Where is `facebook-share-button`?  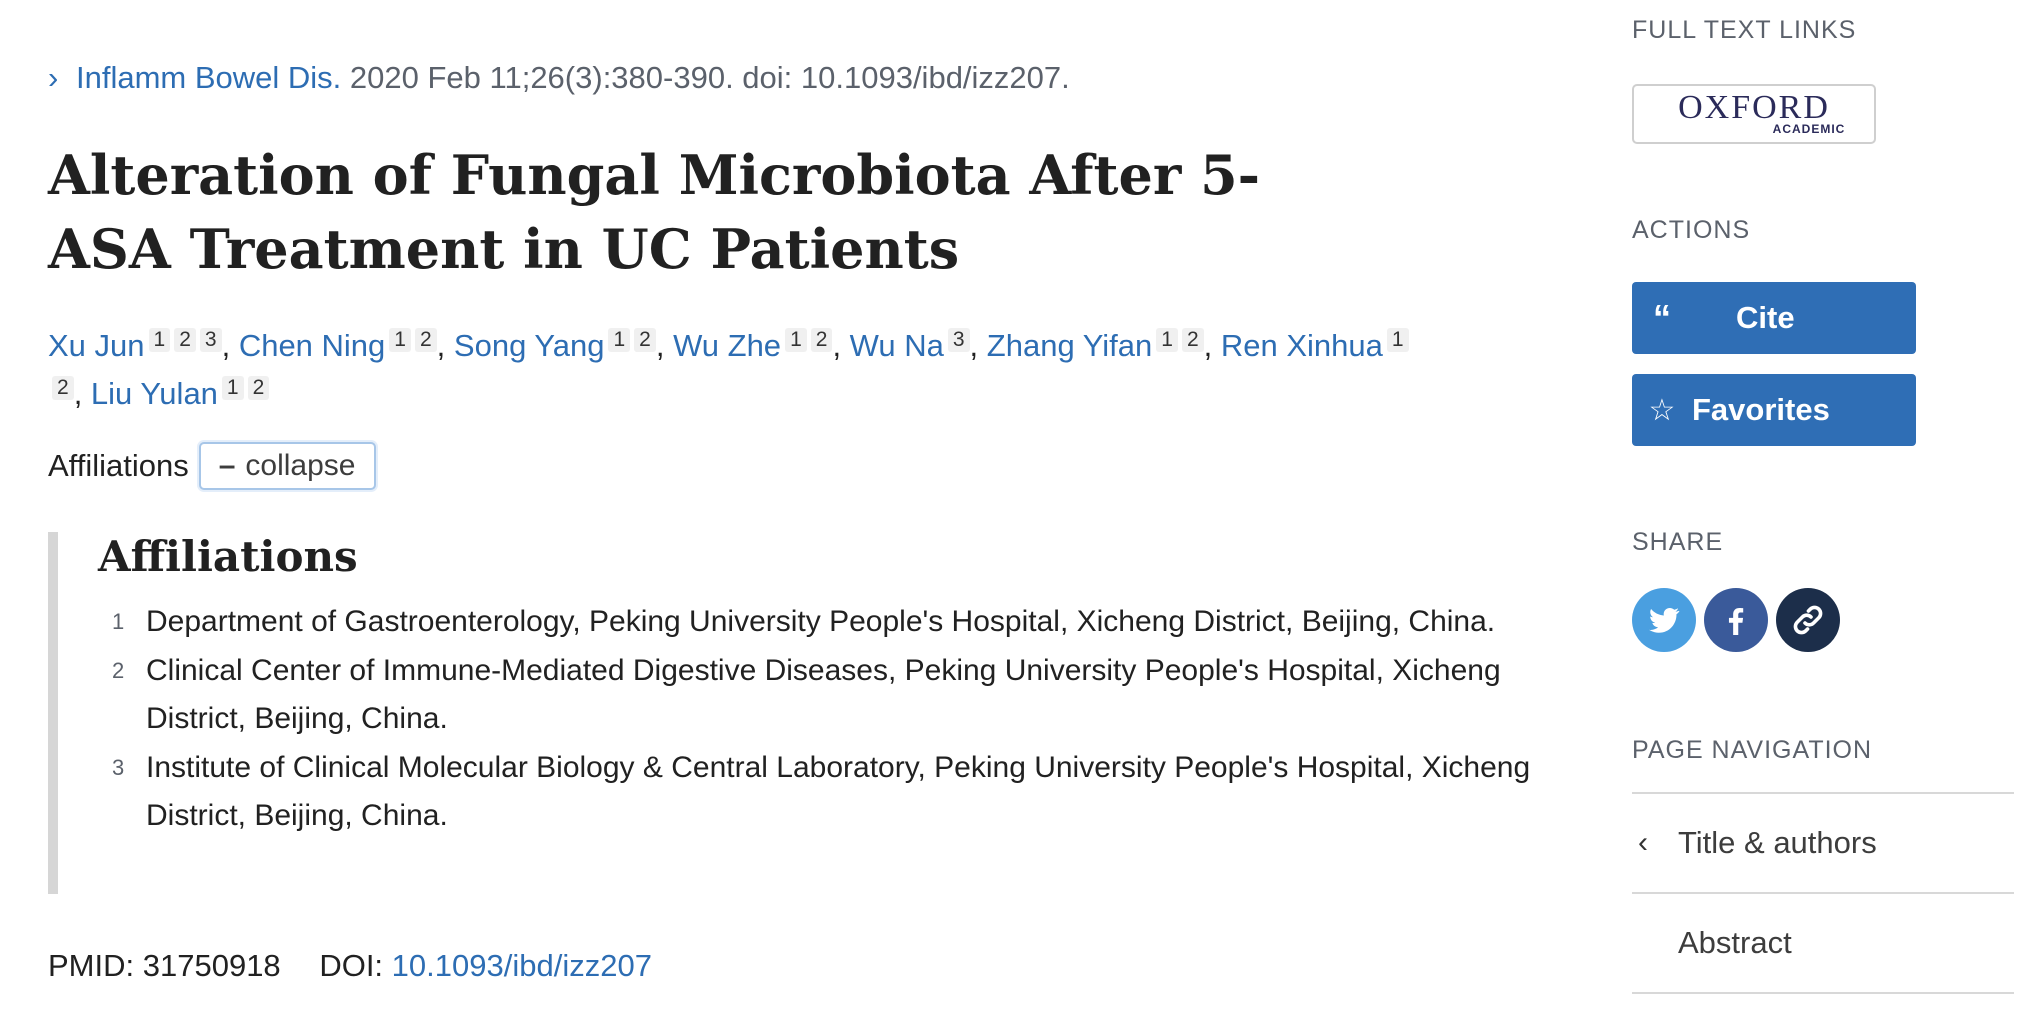 facebook-share-button is located at coordinates (1736, 620).